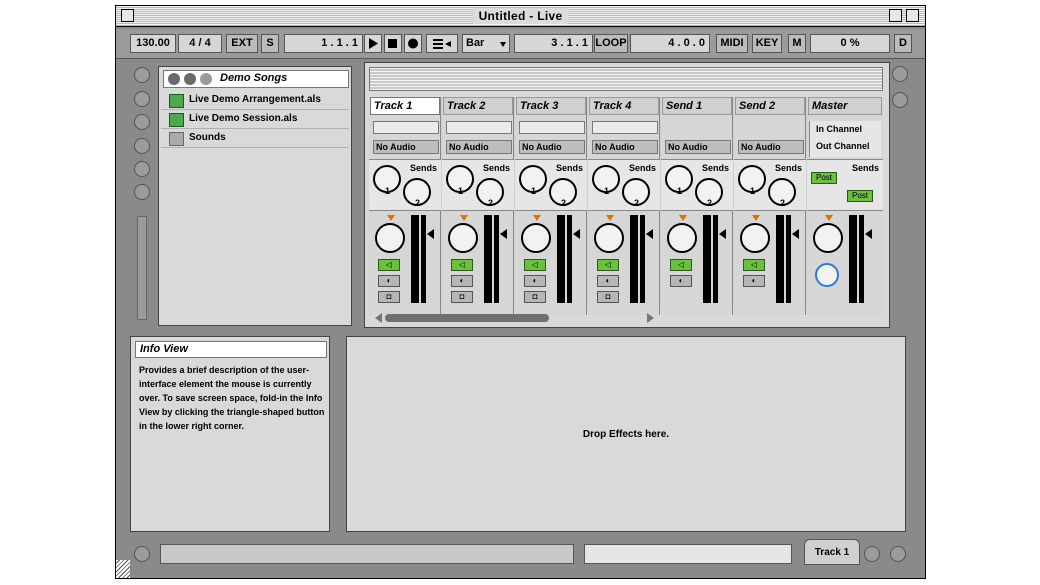 Image resolution: width=1040 pixels, height=585 pixels. What do you see at coordinates (405, 106) in the screenshot?
I see `track-name: Track 1` at bounding box center [405, 106].